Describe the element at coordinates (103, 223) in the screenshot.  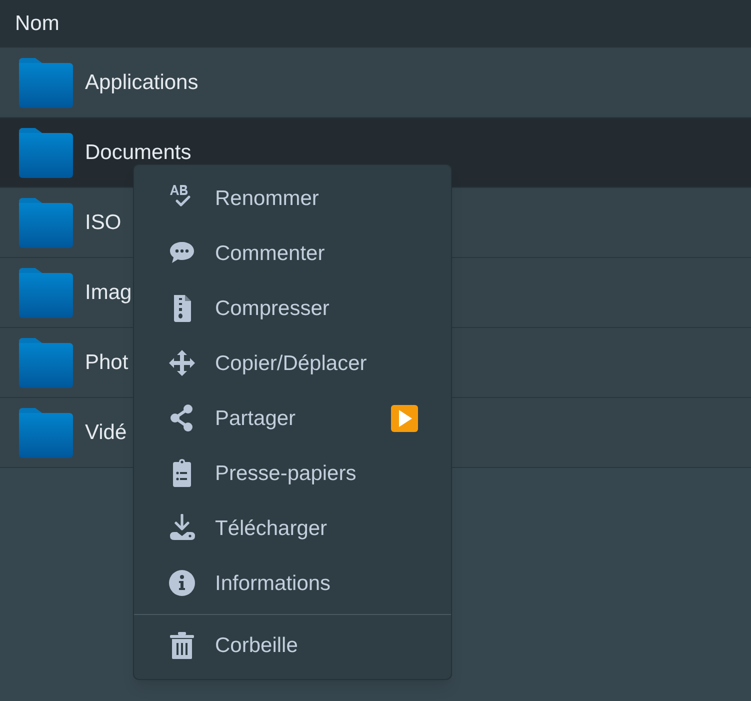
I see `folder-name: ISO` at that location.